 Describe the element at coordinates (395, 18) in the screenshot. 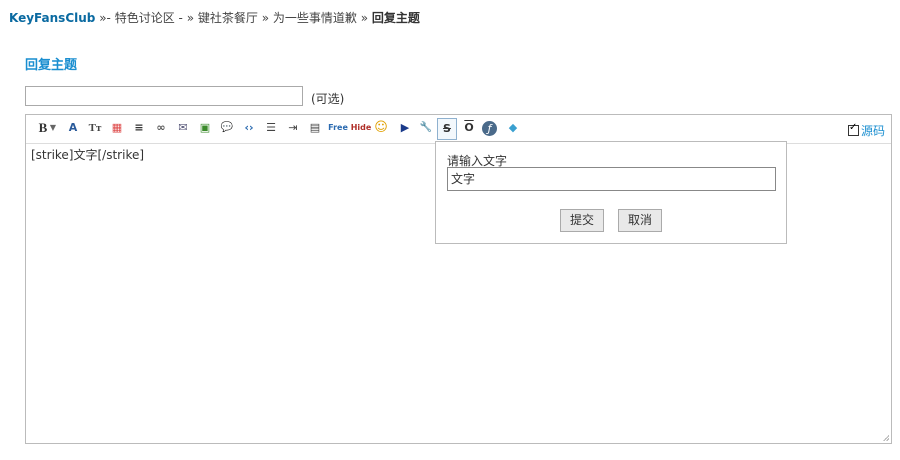

I see `breadcrumb-current: 回复主题` at that location.